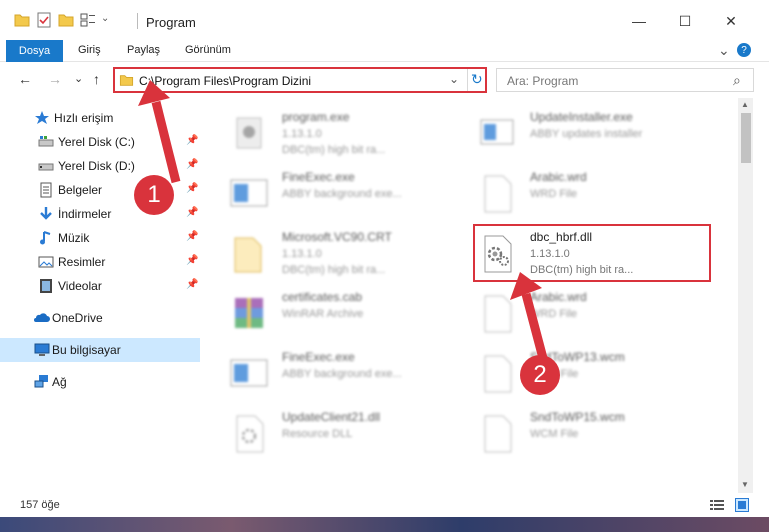 Image resolution: width=769 pixels, height=532 pixels. Describe the element at coordinates (40, 505) in the screenshot. I see `item-count: 157 öğe` at that location.